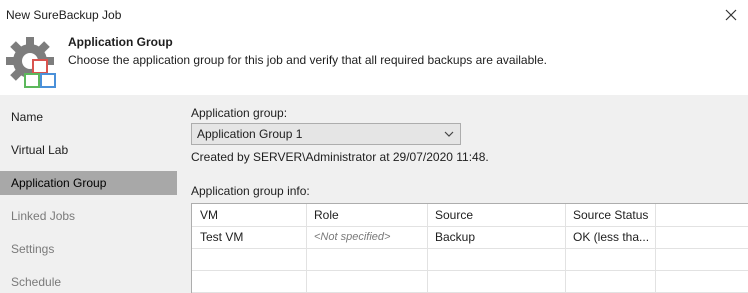 The height and width of the screenshot is (293, 748). What do you see at coordinates (352, 237) in the screenshot?
I see `cell-role: <Not specified>` at bounding box center [352, 237].